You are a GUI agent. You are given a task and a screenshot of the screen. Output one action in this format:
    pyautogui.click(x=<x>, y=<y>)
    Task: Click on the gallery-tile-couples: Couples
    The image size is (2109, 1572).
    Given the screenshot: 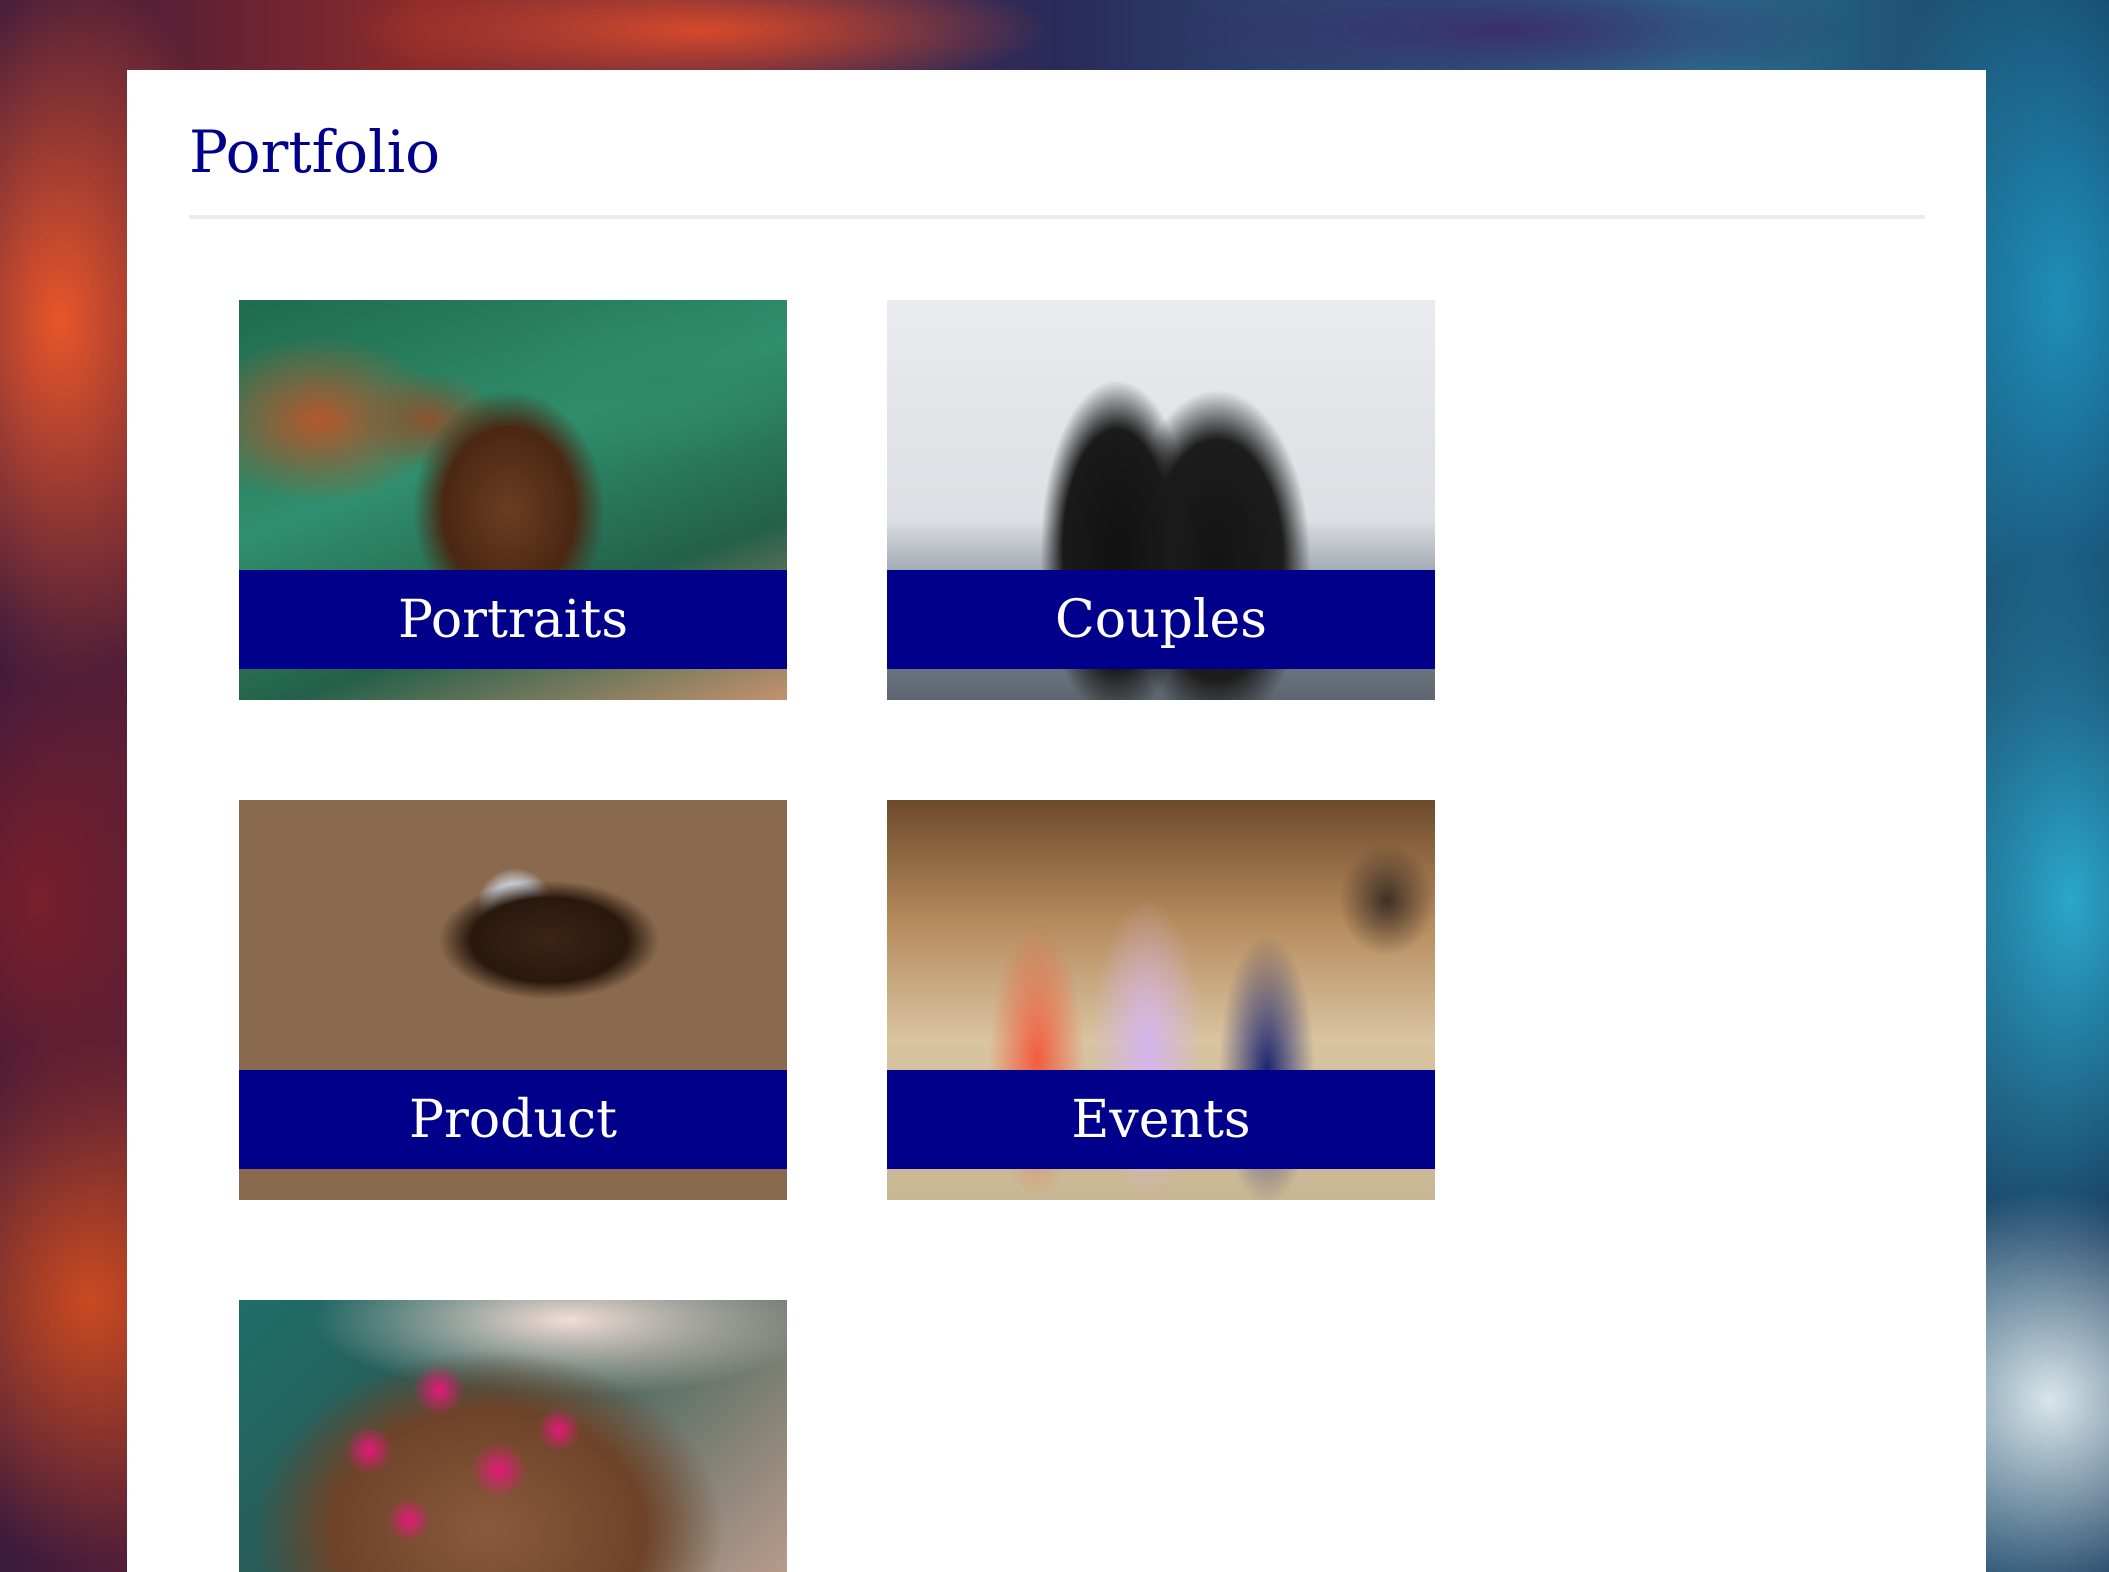 What is the action you would take?
    pyautogui.click(x=1161, y=500)
    